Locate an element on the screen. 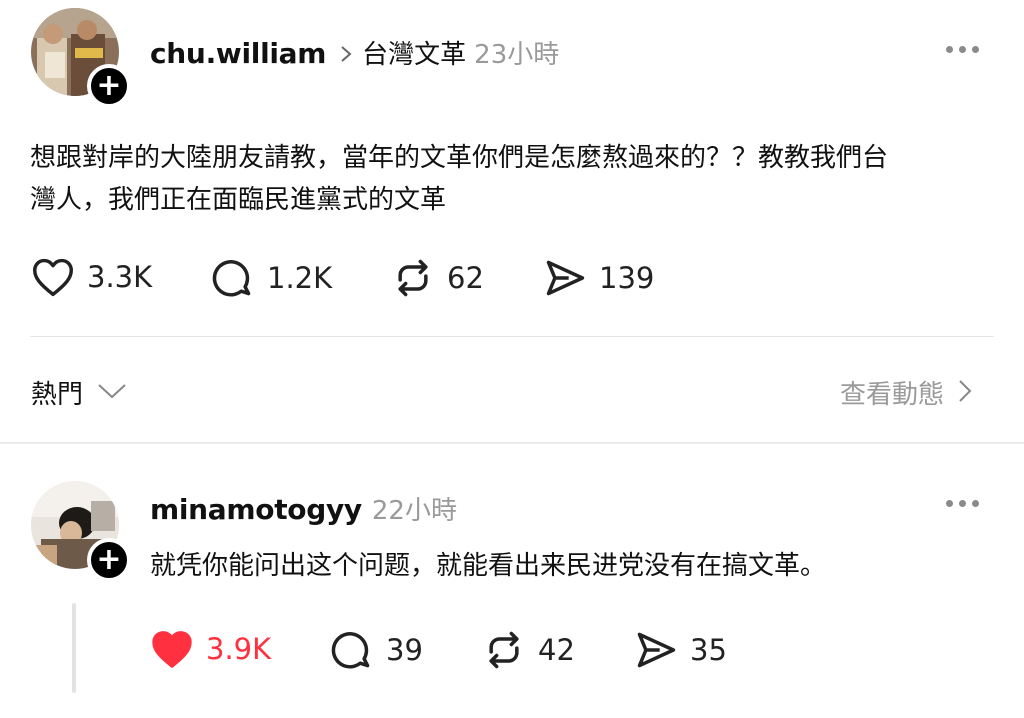 Image resolution: width=1024 pixels, height=718 pixels. post-repost-count: 62 is located at coordinates (465, 278).